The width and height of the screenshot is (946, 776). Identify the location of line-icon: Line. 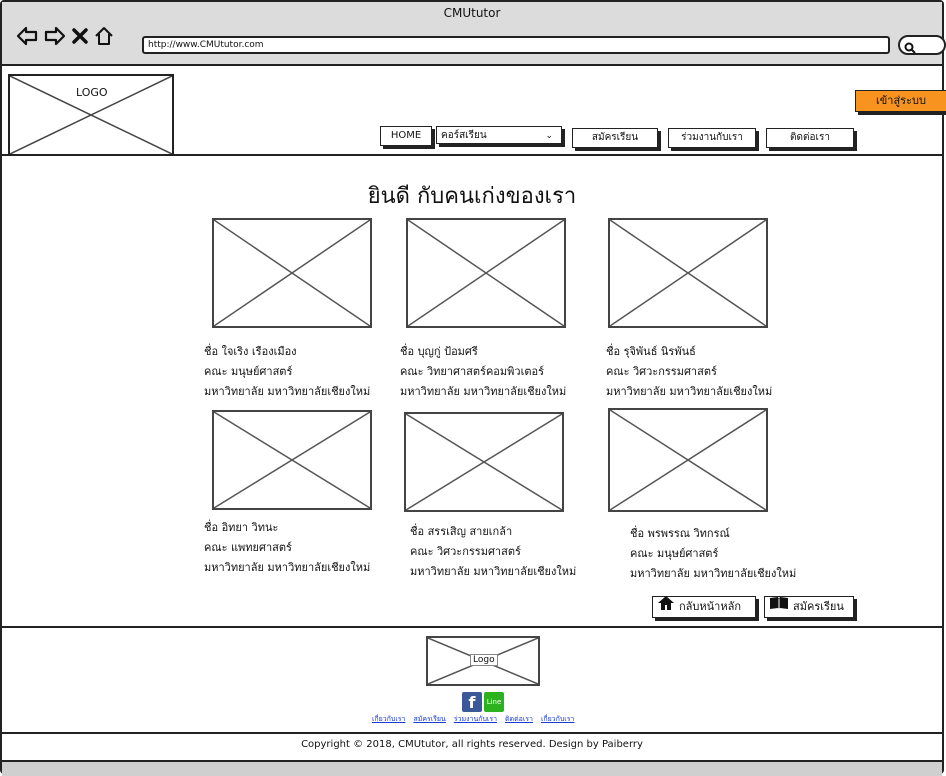
(494, 702).